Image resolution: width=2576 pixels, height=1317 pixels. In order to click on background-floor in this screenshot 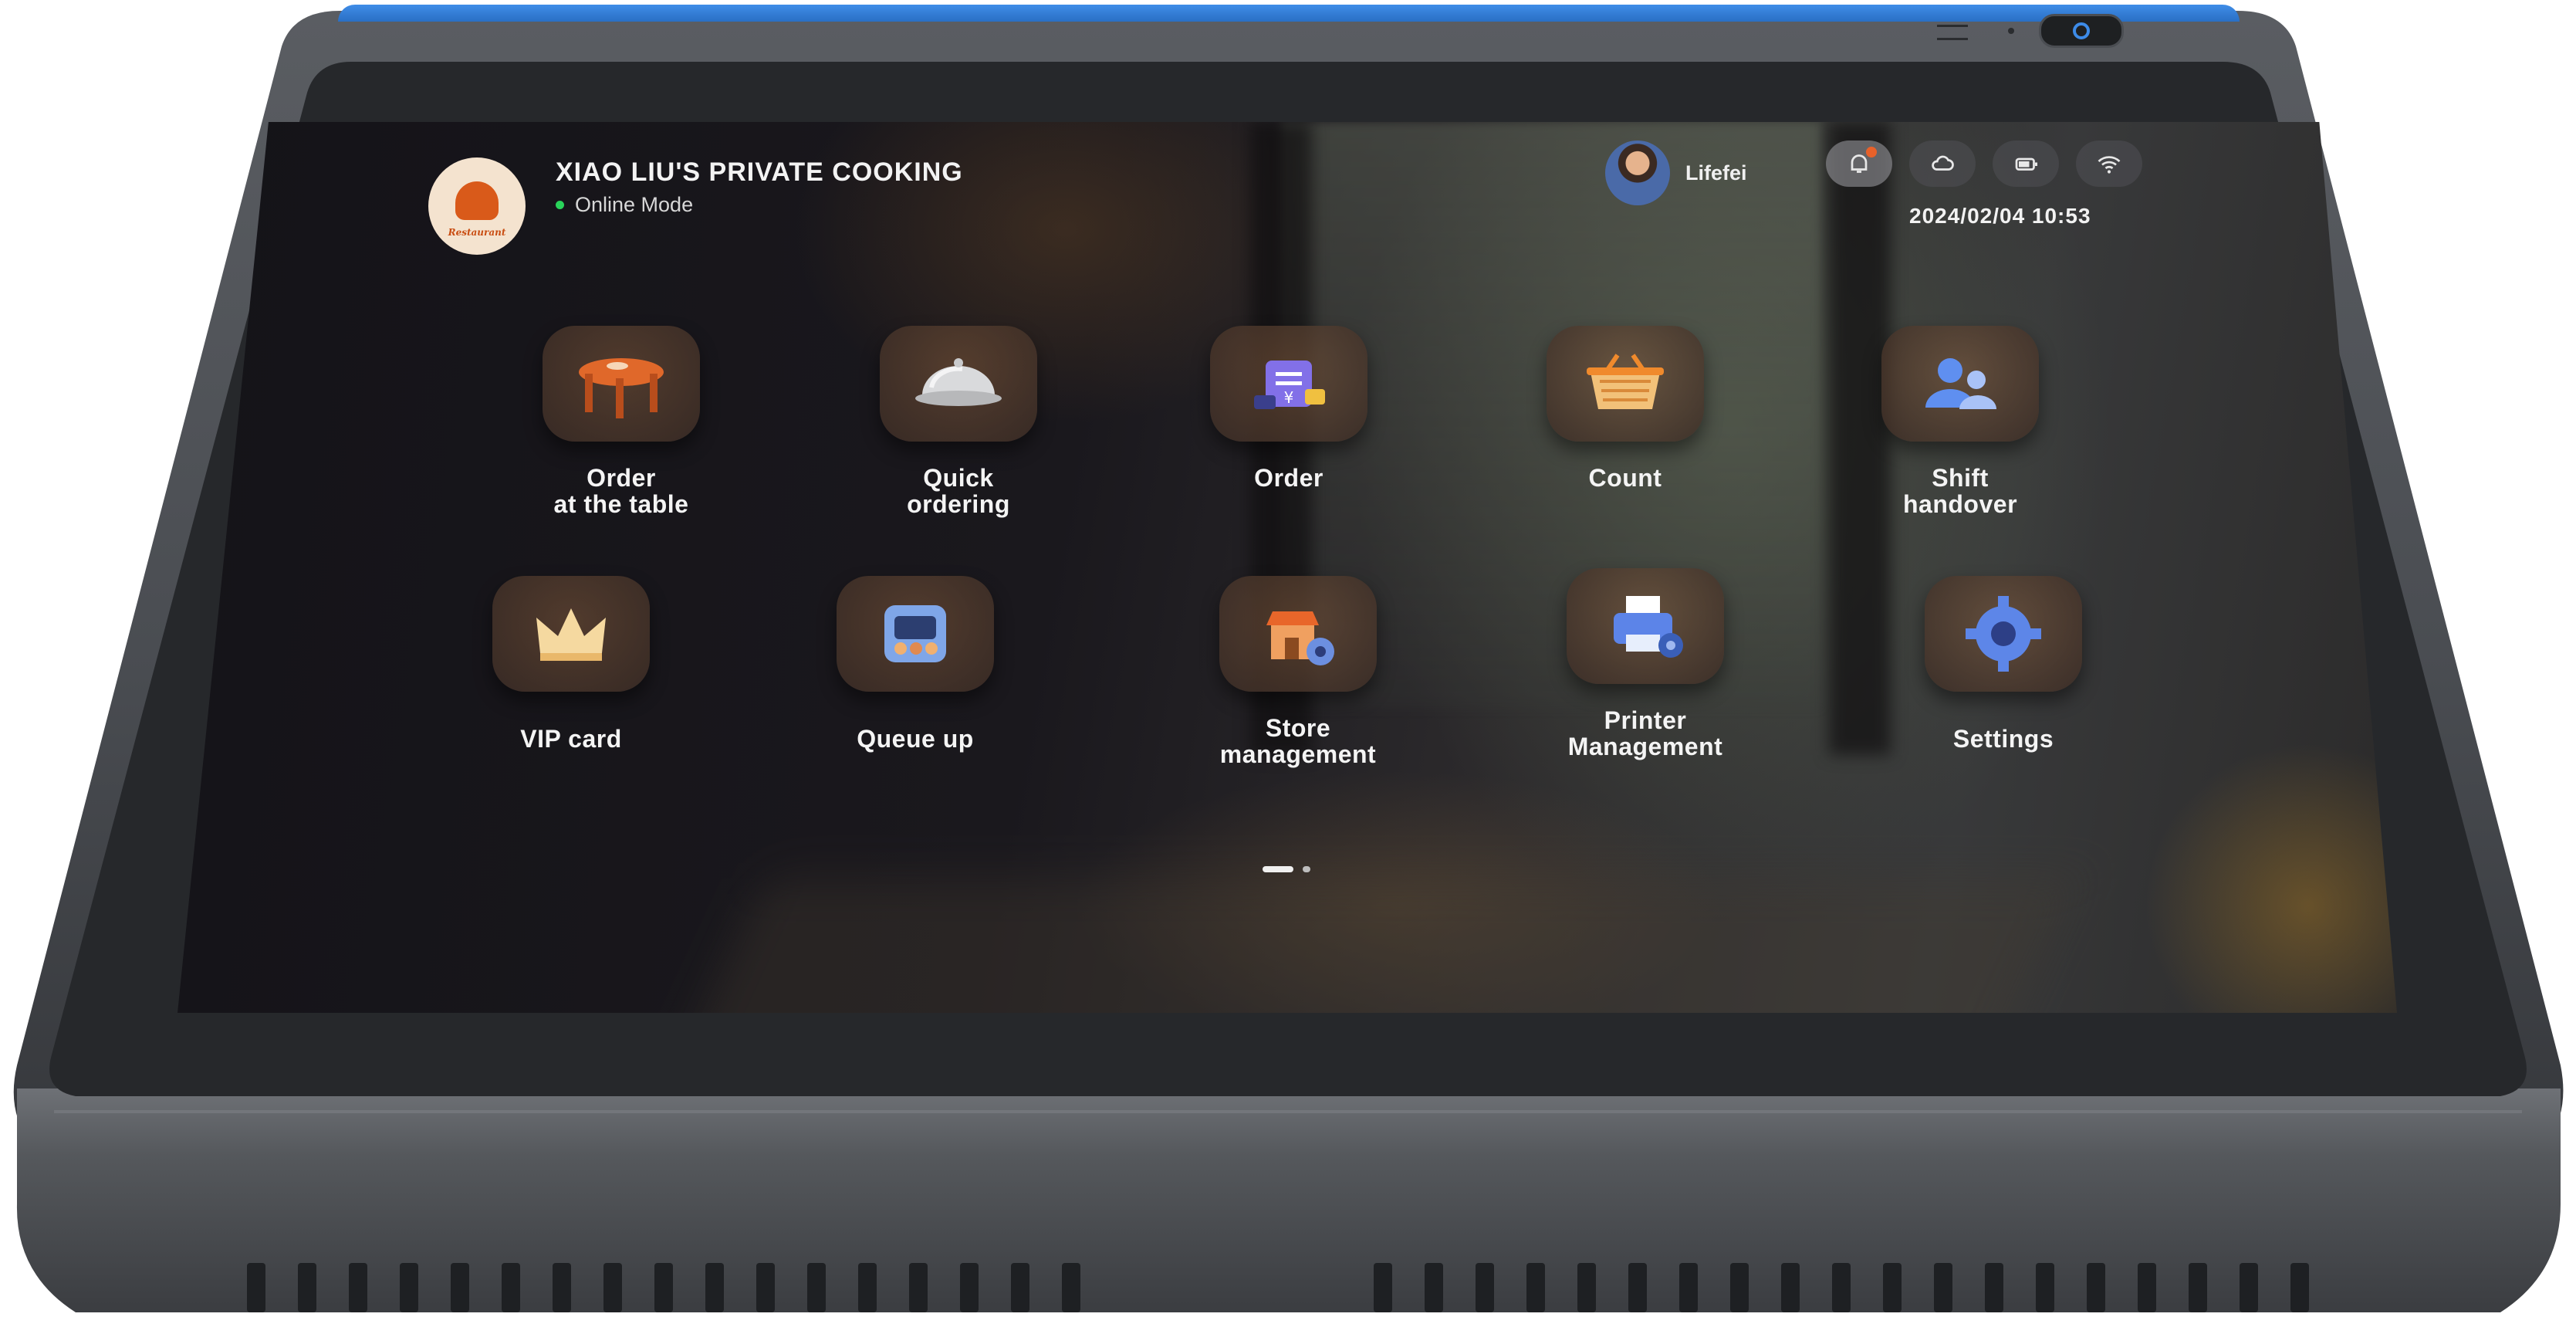, I will do `click(1374, 946)`.